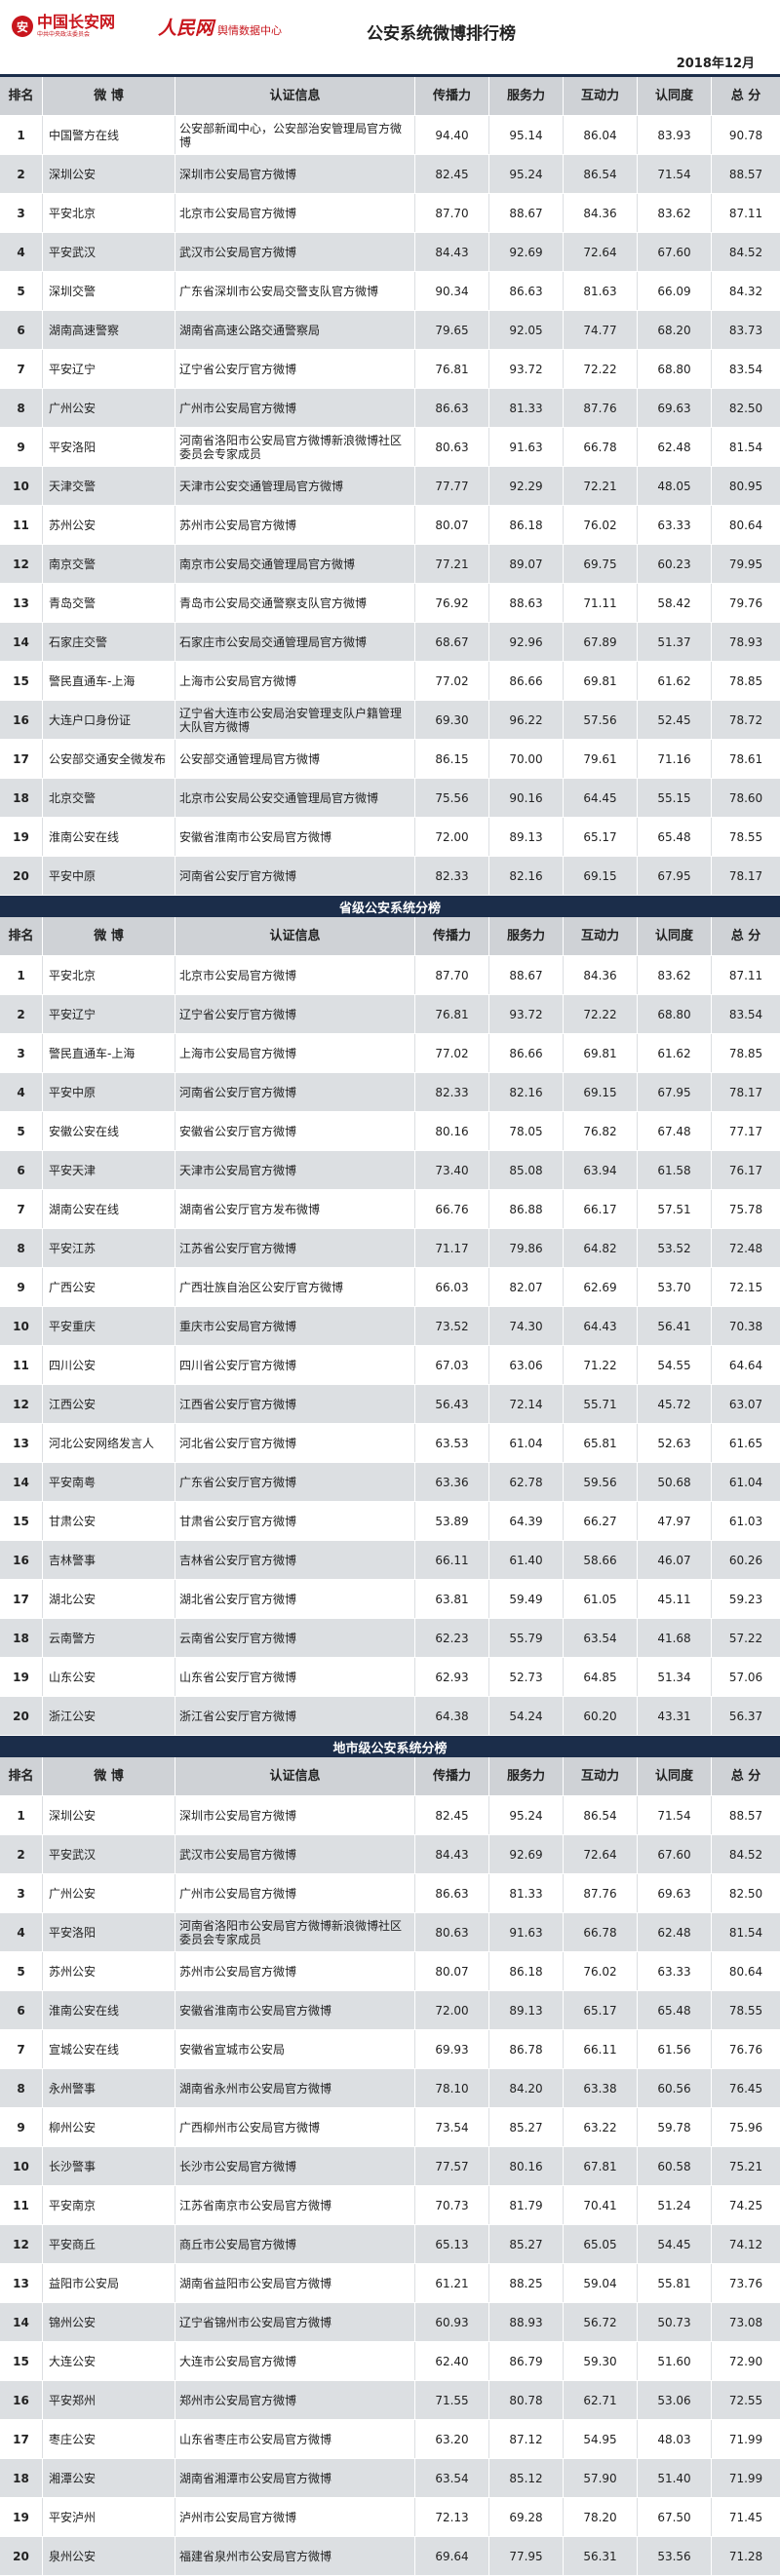  I want to click on cell-weibo: 大连户口身份证, so click(109, 720).